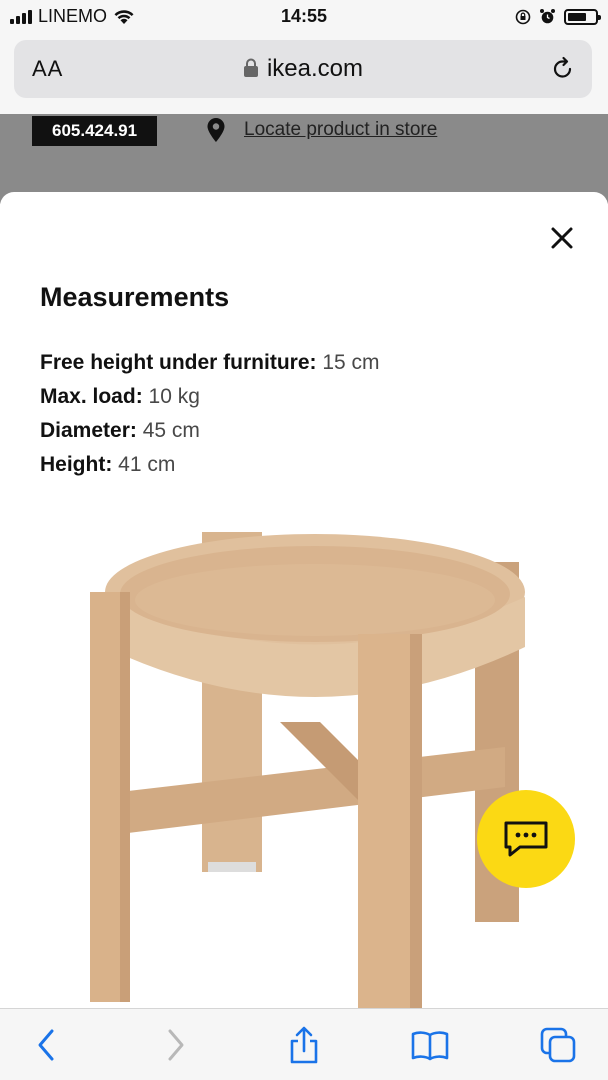 This screenshot has height=1080, width=608. Describe the element at coordinates (135, 297) in the screenshot. I see `sheet-title: Measurements` at that location.